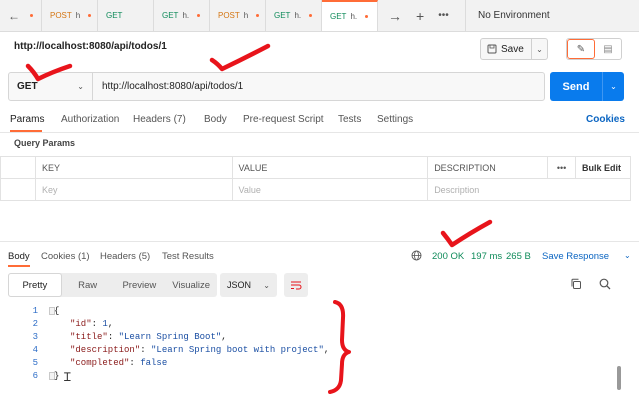 The height and width of the screenshot is (400, 639). What do you see at coordinates (35, 376) in the screenshot?
I see `line-number: 6` at bounding box center [35, 376].